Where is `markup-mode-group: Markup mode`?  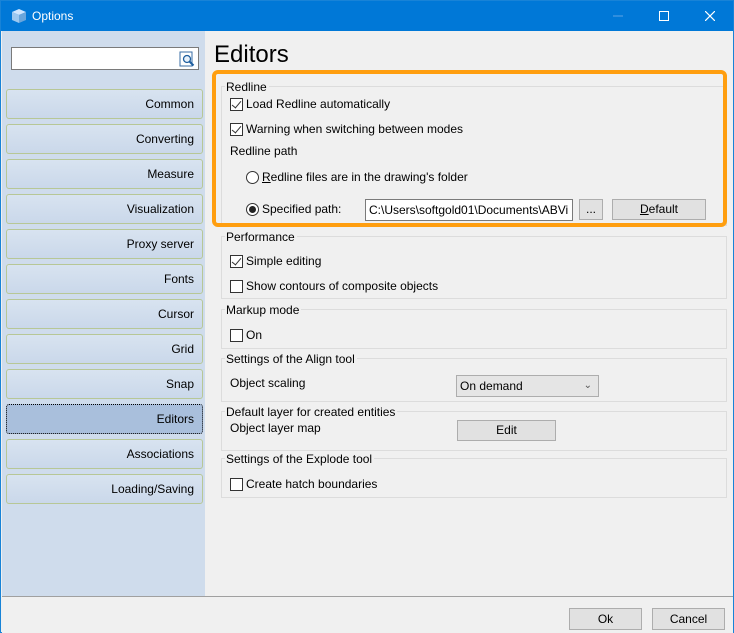
markup-mode-group: Markup mode is located at coordinates (474, 326).